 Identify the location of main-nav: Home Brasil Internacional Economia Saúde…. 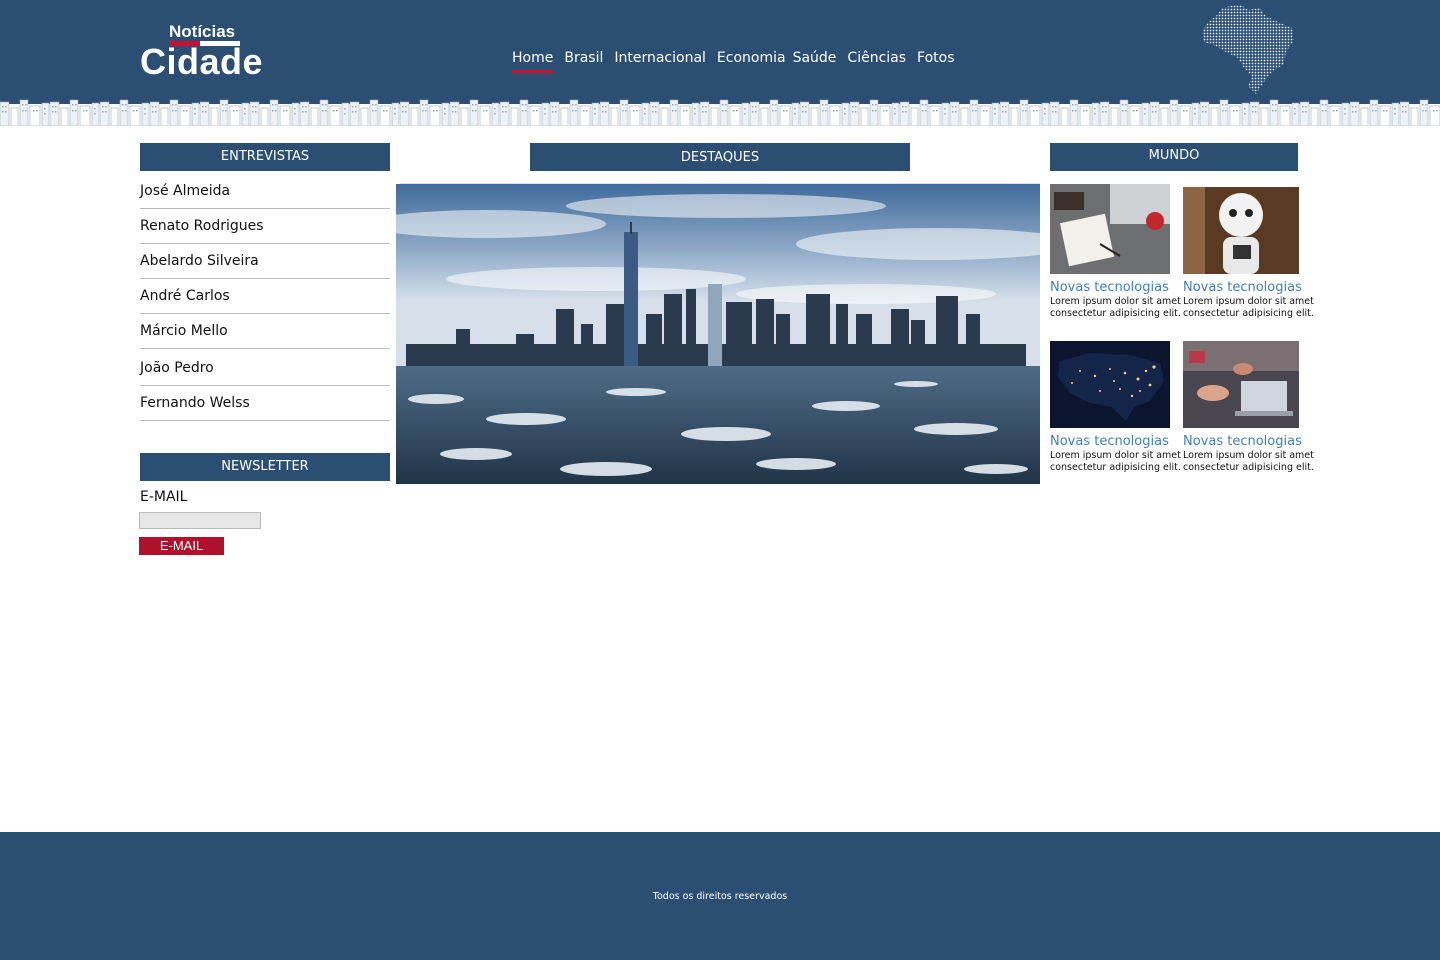
(739, 61).